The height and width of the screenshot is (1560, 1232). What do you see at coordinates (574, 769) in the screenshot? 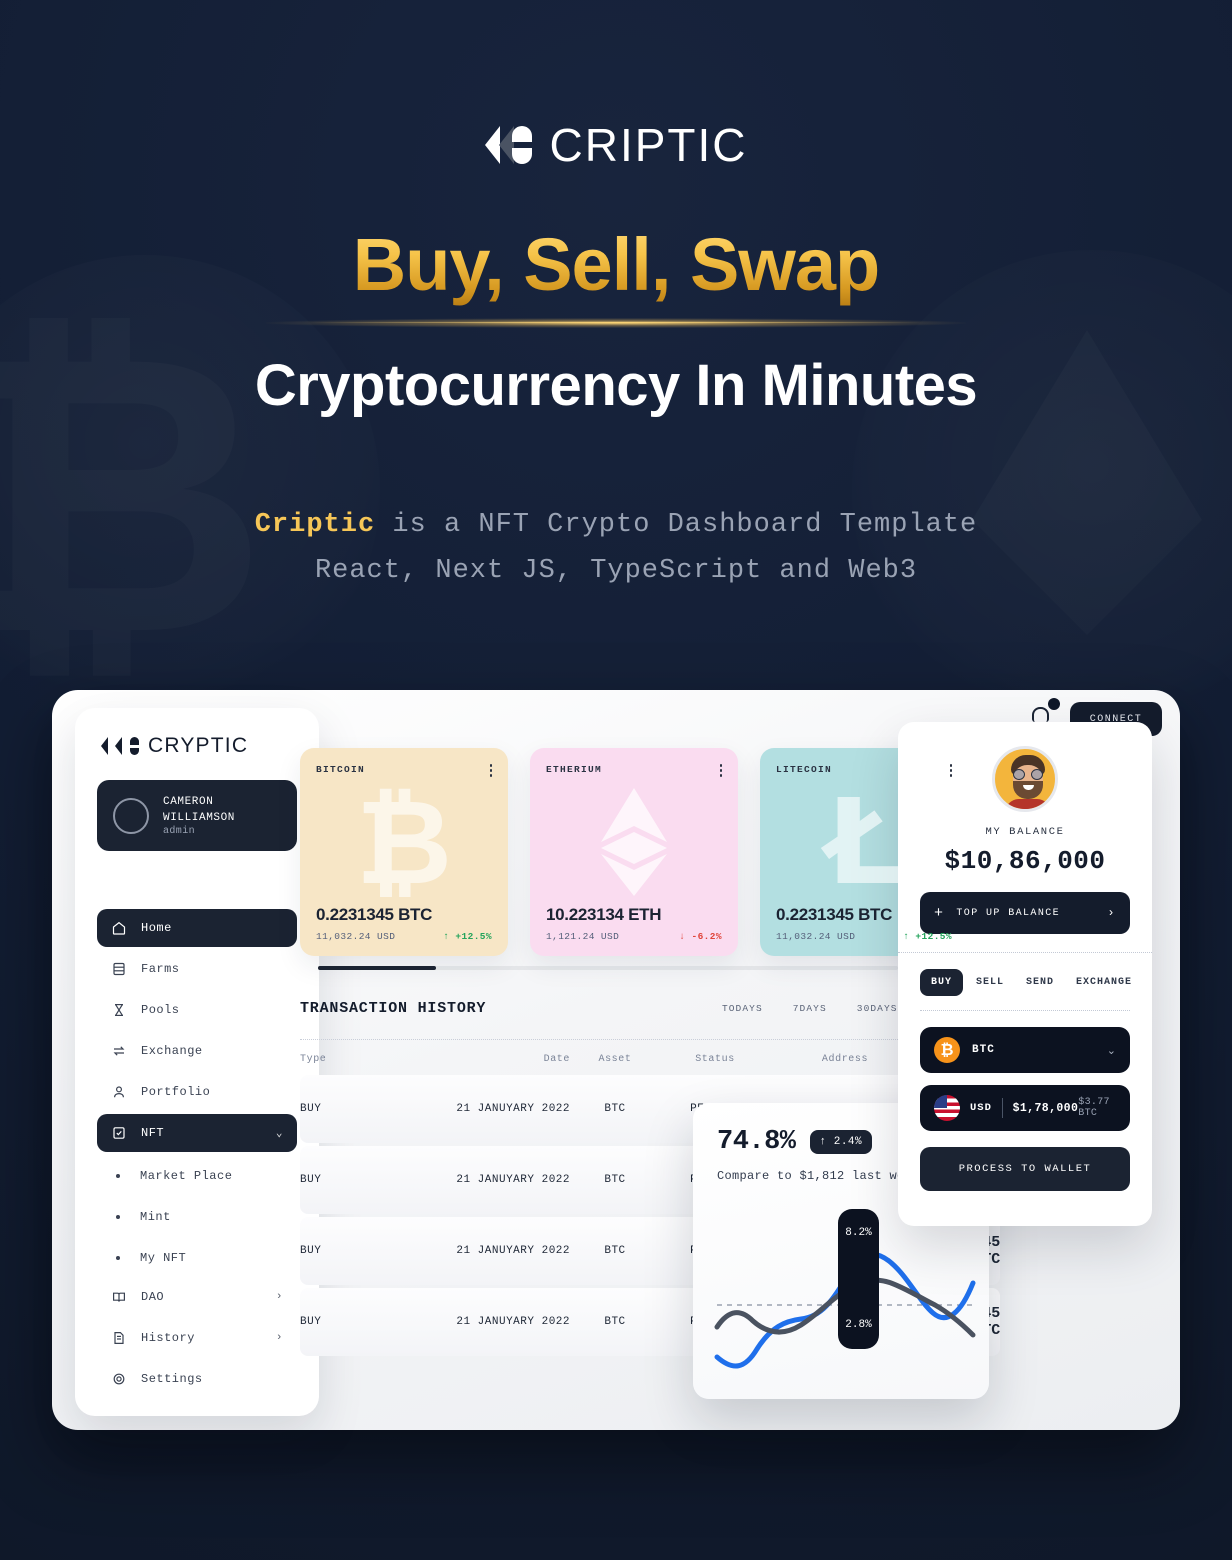
I see `coin-title-etherium: ETHERIUM` at bounding box center [574, 769].